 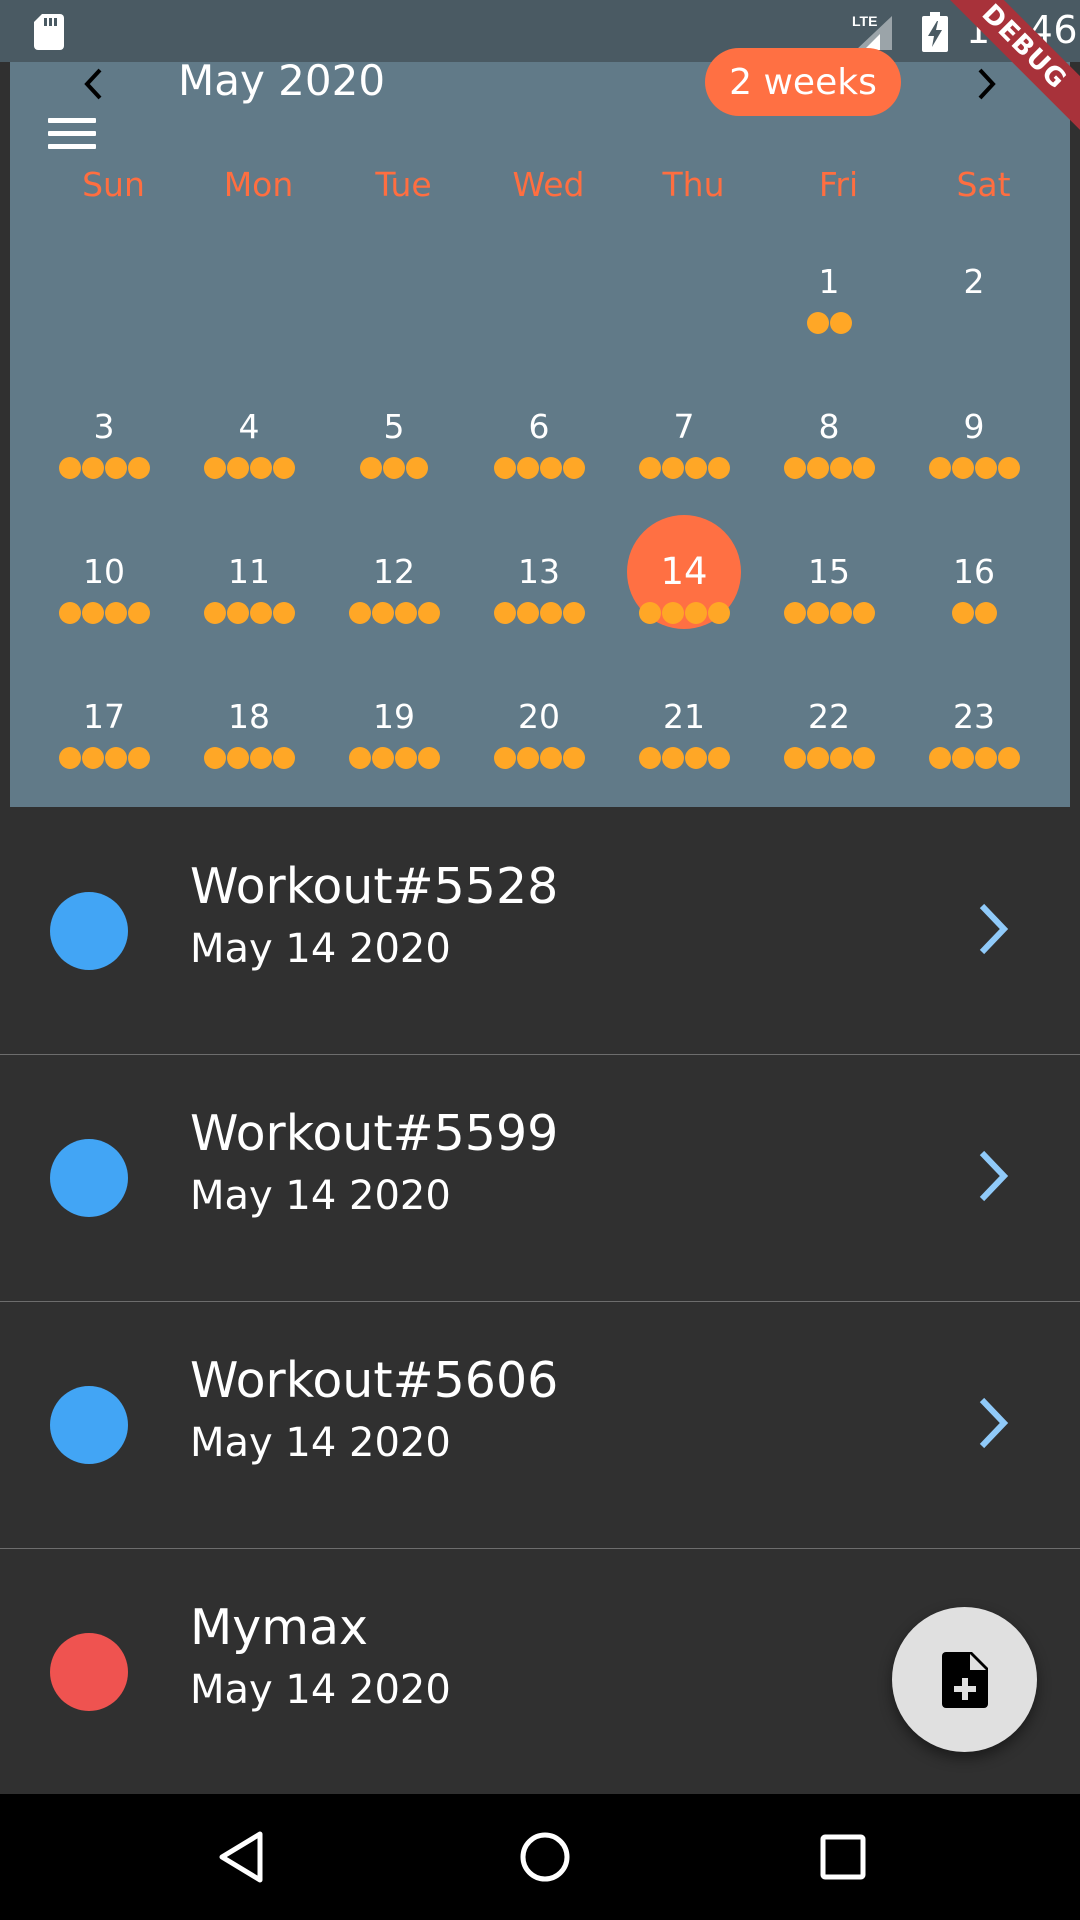 I want to click on battery-charging-icon, so click(x=935, y=32).